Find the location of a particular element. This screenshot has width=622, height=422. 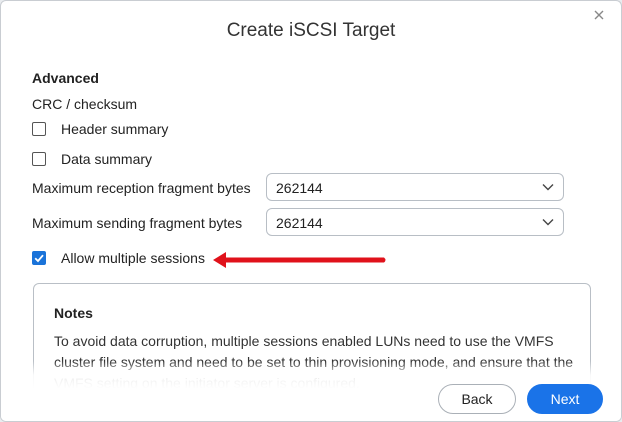

allow-multiple-sessions-option: Allow multiple sessions is located at coordinates (118, 258).